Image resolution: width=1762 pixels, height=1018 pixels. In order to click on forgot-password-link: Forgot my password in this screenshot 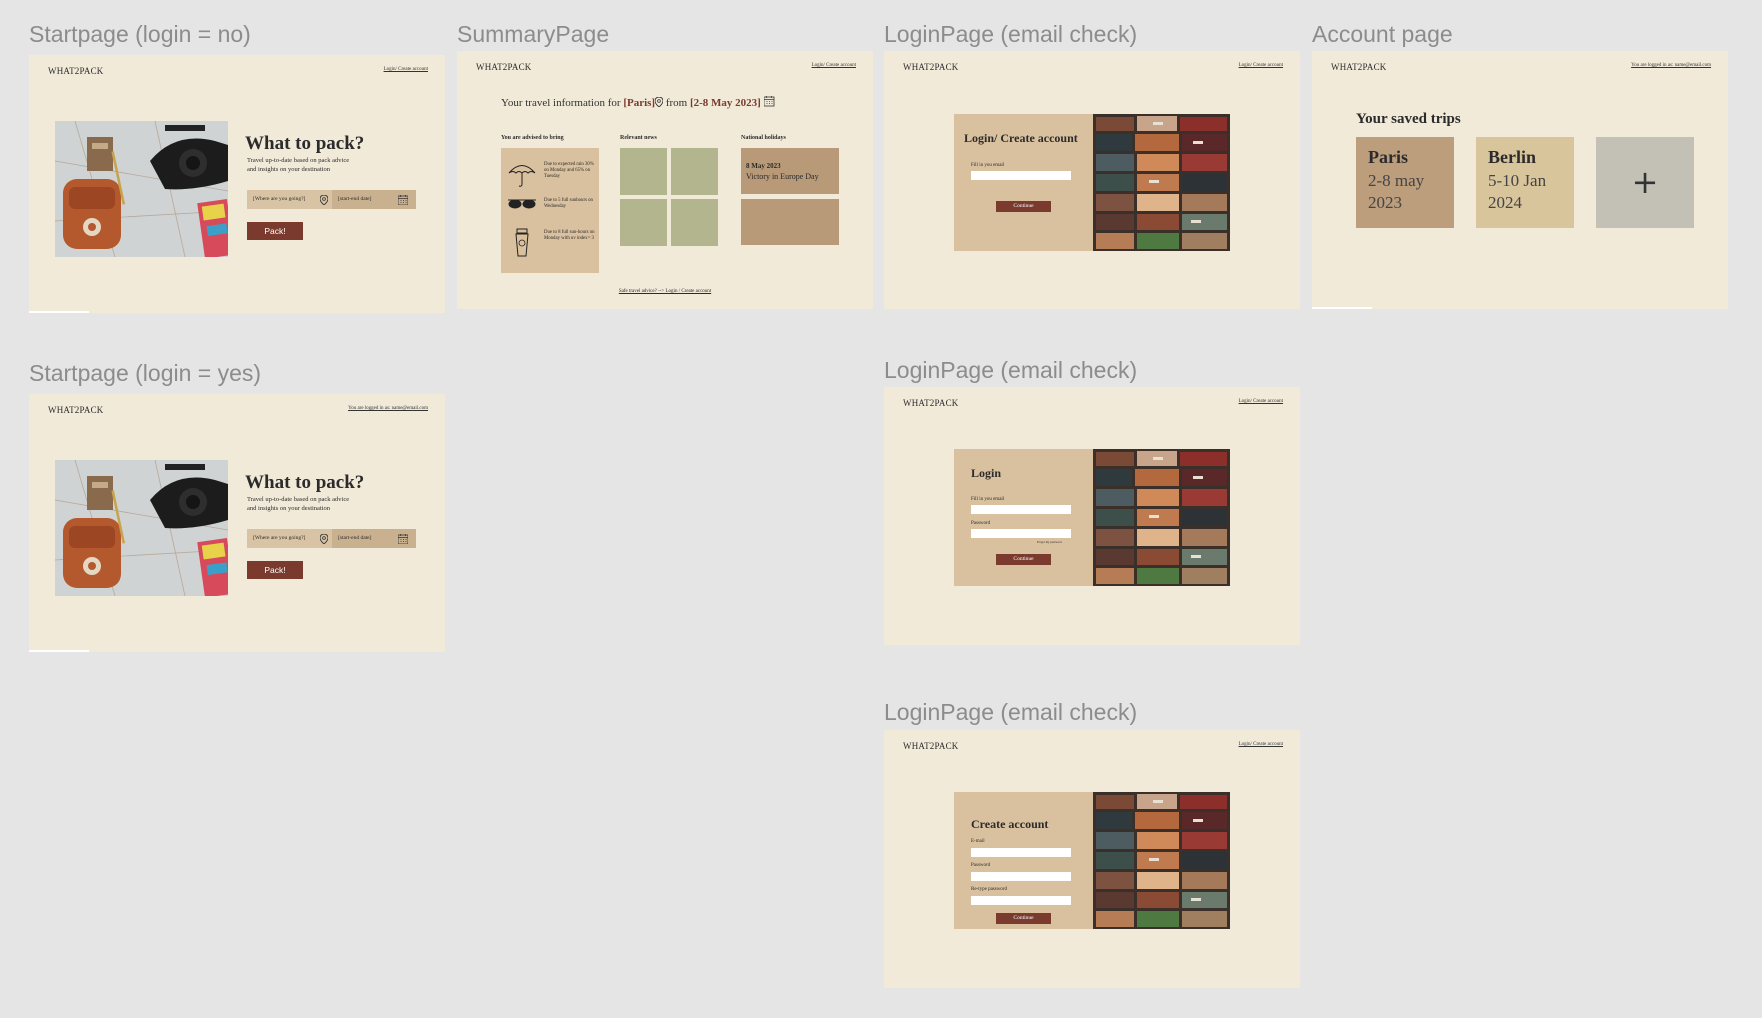, I will do `click(1049, 542)`.